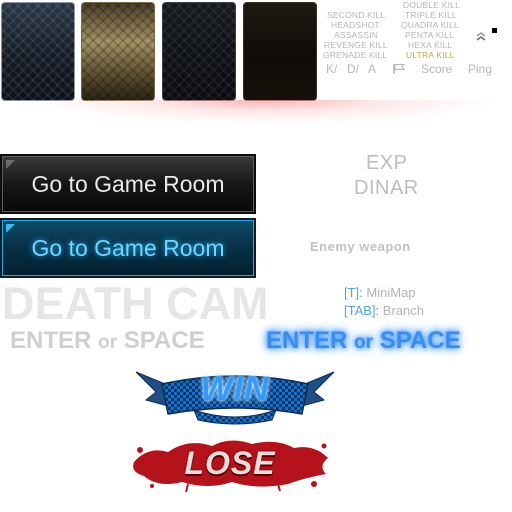 Image resolution: width=512 pixels, height=512 pixels. What do you see at coordinates (432, 5) in the screenshot?
I see `kill-label-double: DOUBLE KILL` at bounding box center [432, 5].